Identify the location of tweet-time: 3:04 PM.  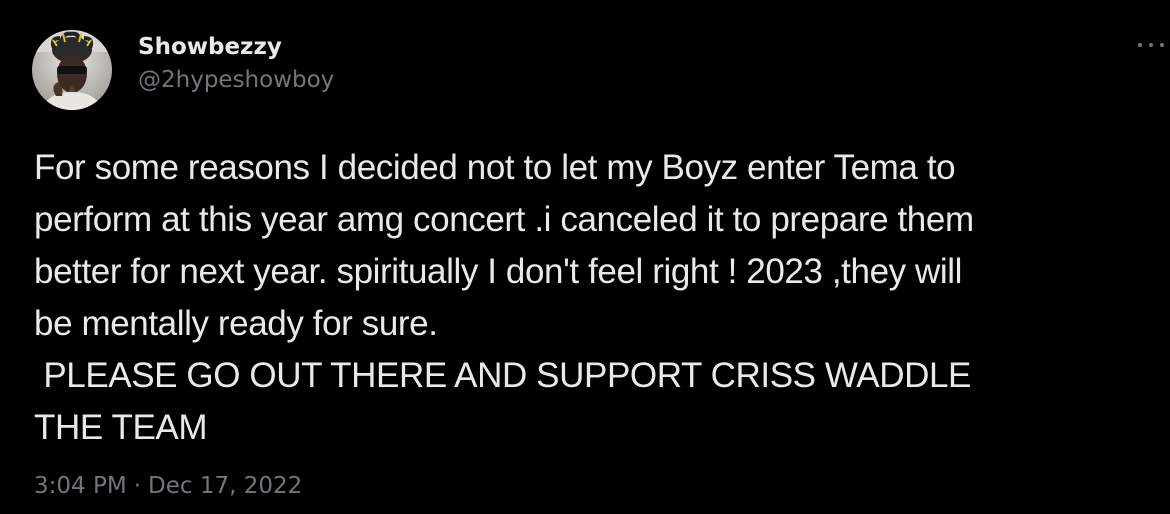
(80, 486).